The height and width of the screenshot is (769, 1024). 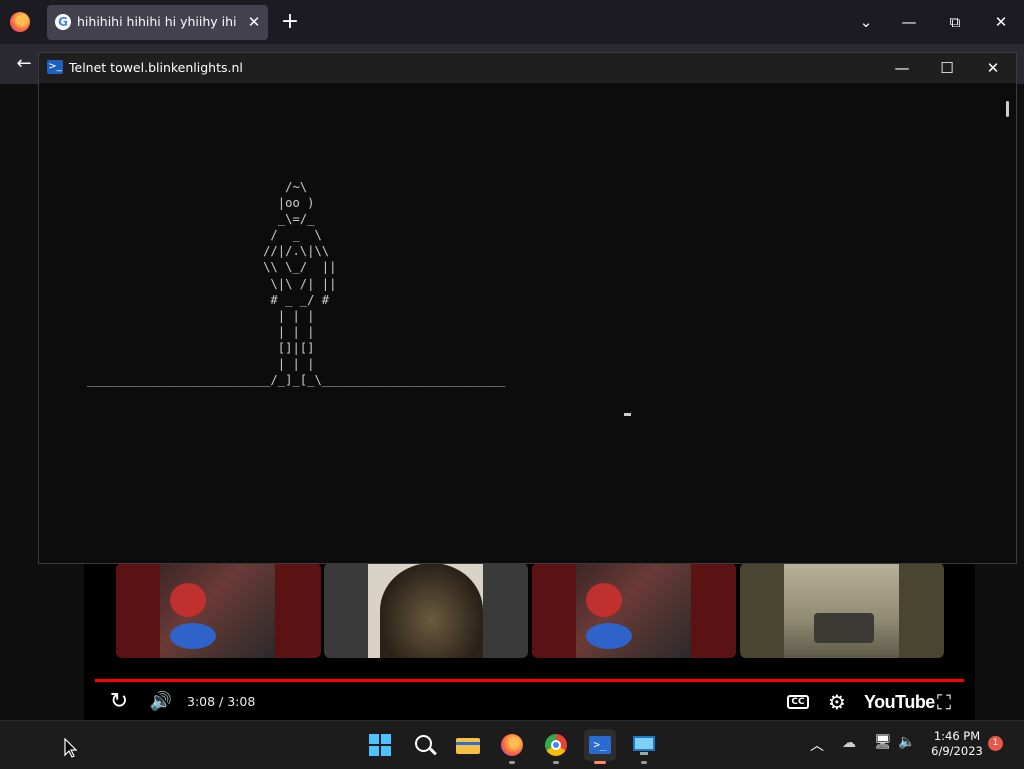 I want to click on mouse-pointer-icon, so click(x=71, y=748).